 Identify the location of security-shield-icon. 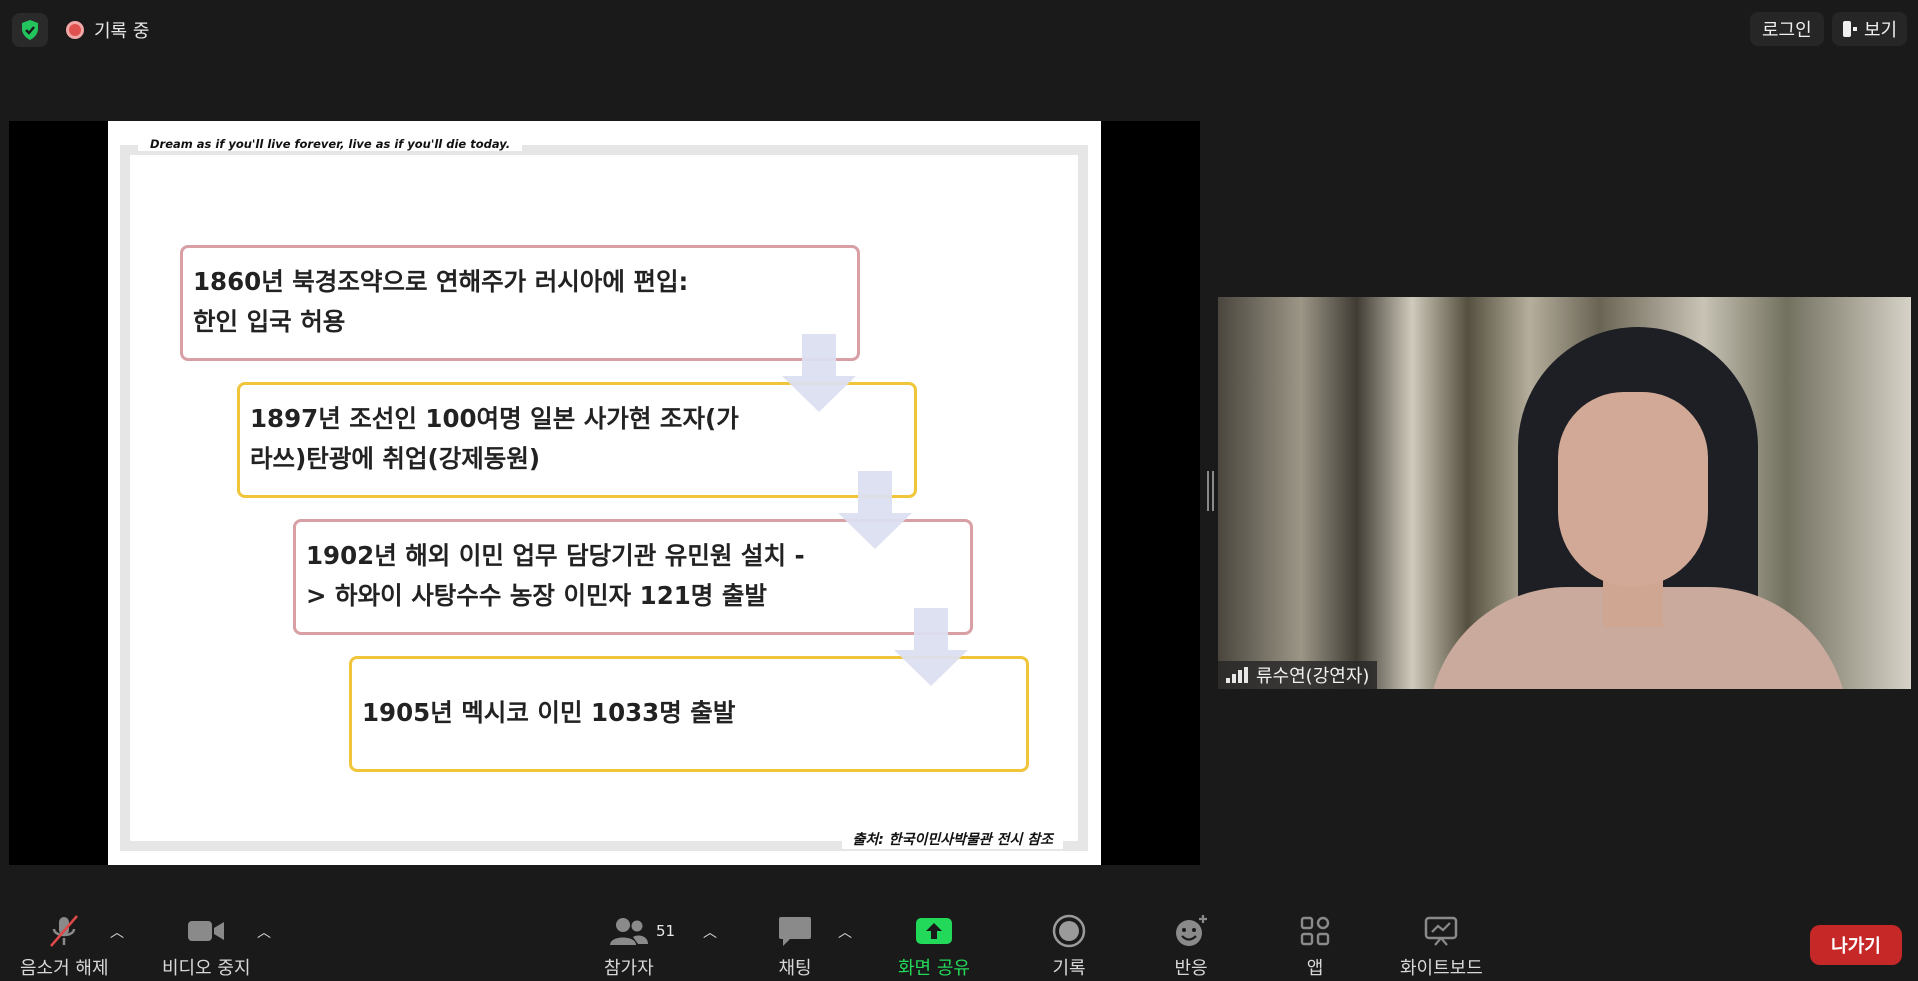
(30, 30).